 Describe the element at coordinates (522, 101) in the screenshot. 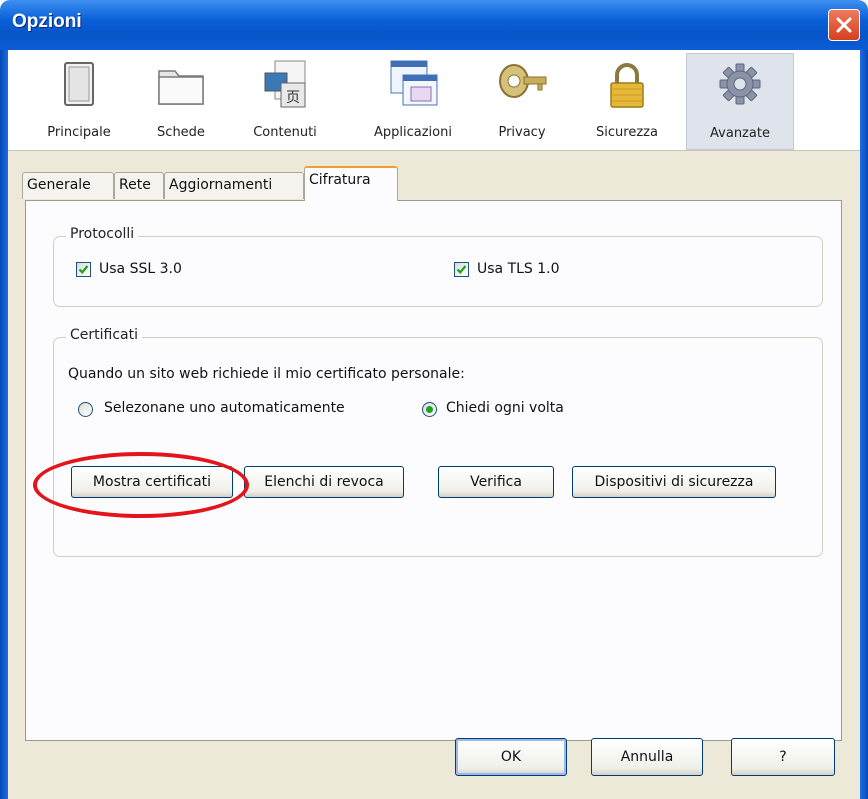

I see `toolbar-item-privacy: Privacy` at that location.